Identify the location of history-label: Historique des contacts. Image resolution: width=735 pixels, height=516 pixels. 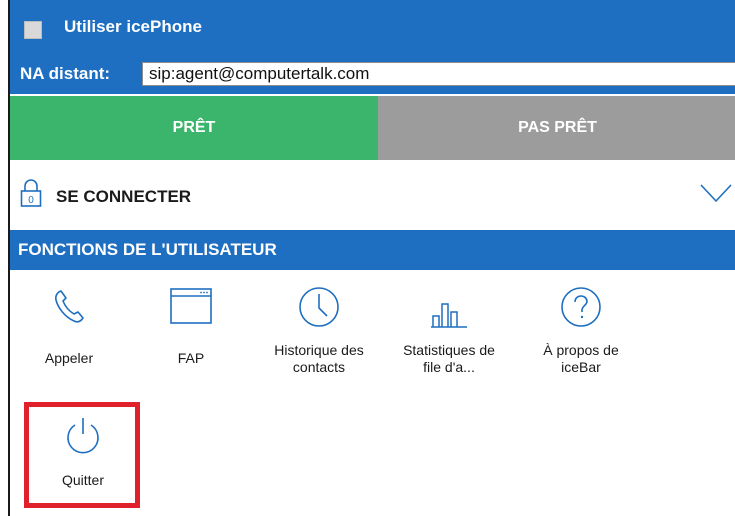
(319, 358).